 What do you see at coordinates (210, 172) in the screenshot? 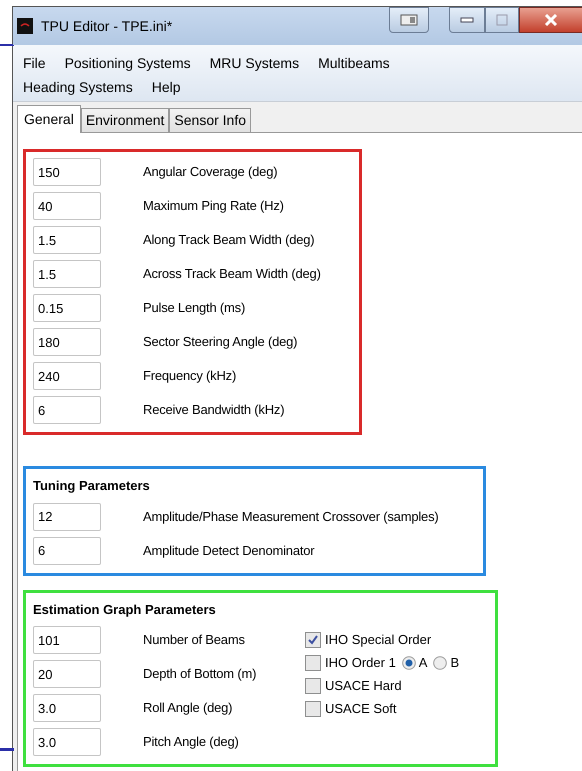
I see `field-label: Angular Coverage (deg)` at bounding box center [210, 172].